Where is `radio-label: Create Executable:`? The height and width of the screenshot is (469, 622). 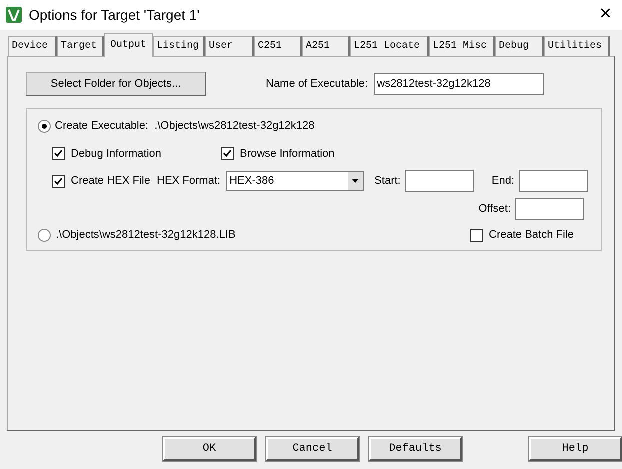 radio-label: Create Executable: is located at coordinates (102, 126).